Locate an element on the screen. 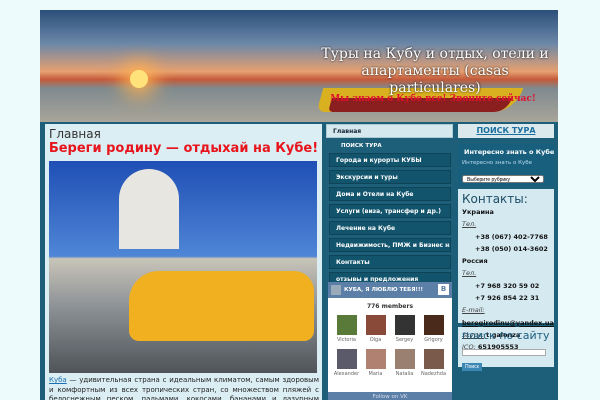 The width and height of the screenshot is (600, 400). vk-member: Sergey is located at coordinates (404, 329).